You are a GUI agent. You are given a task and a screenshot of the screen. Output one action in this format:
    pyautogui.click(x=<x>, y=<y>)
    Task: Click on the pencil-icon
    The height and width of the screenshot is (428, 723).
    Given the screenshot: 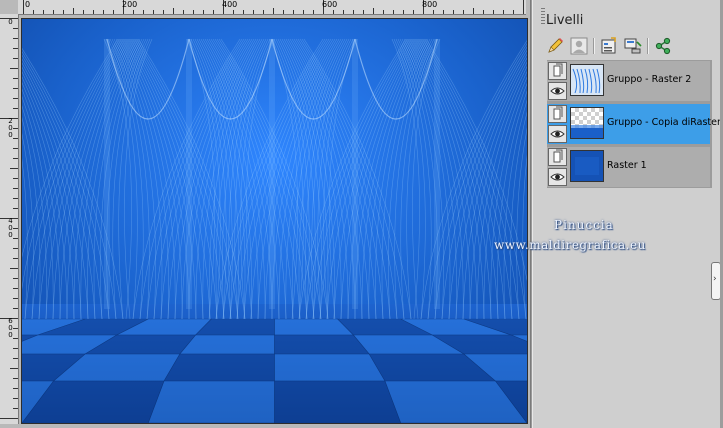 What is the action you would take?
    pyautogui.click(x=555, y=46)
    